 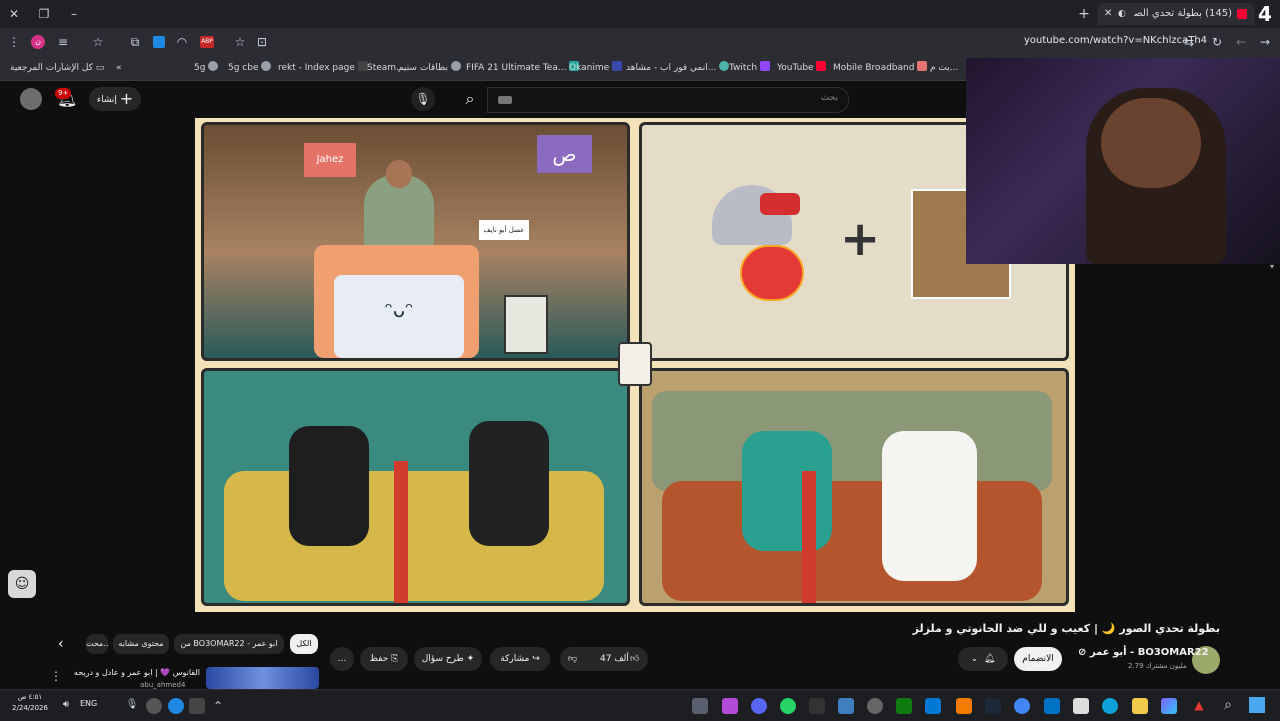 I want to click on ask-button: طرح سؤال ✦, so click(x=448, y=659).